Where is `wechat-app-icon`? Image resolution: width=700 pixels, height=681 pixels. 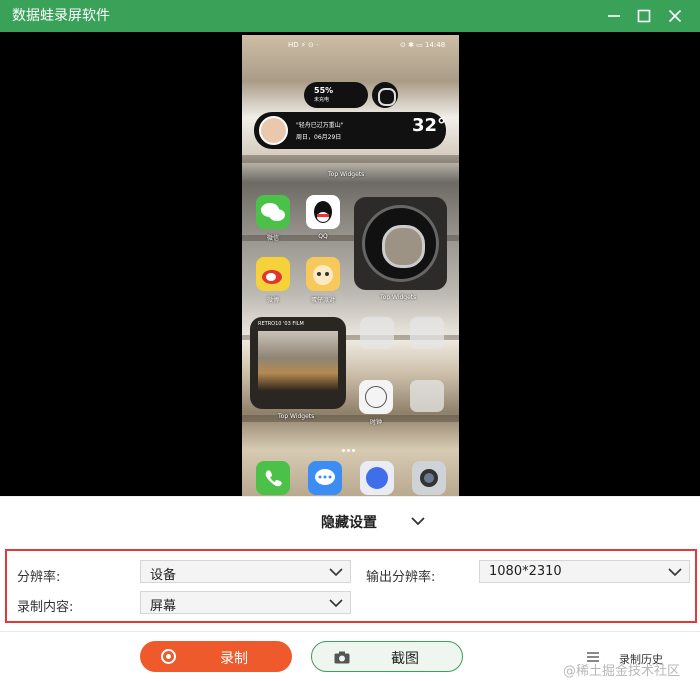 wechat-app-icon is located at coordinates (273, 212).